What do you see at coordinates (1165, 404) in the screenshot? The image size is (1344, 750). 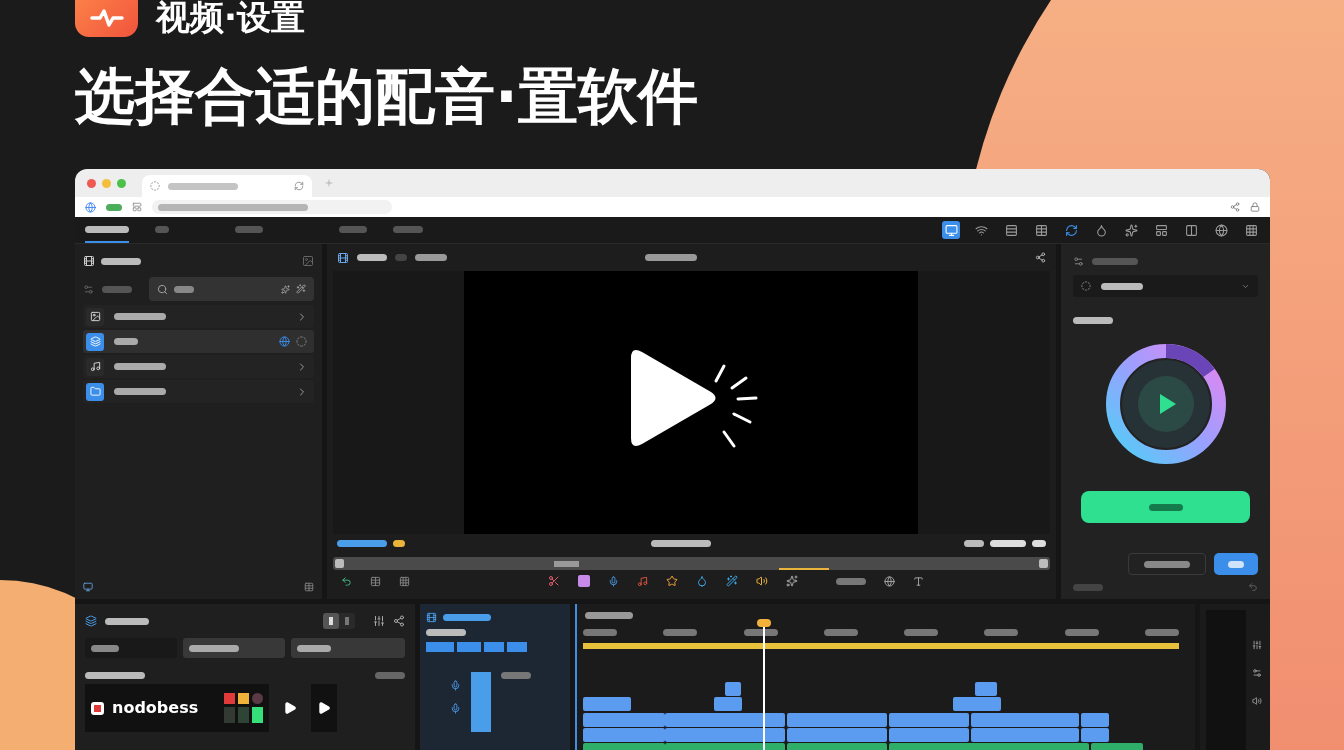 I see `voice-preview-dial` at bounding box center [1165, 404].